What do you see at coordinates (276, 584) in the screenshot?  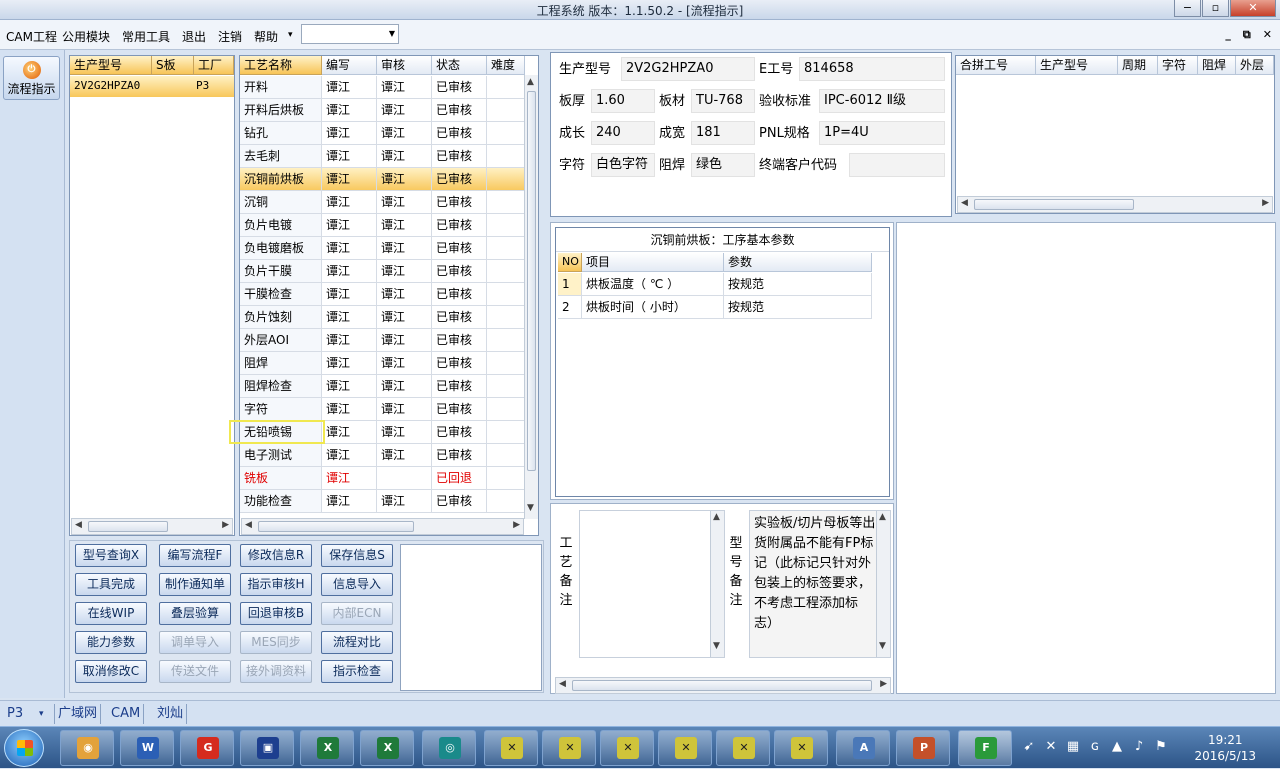 I see `action-button-1-2: 指示审核H` at bounding box center [276, 584].